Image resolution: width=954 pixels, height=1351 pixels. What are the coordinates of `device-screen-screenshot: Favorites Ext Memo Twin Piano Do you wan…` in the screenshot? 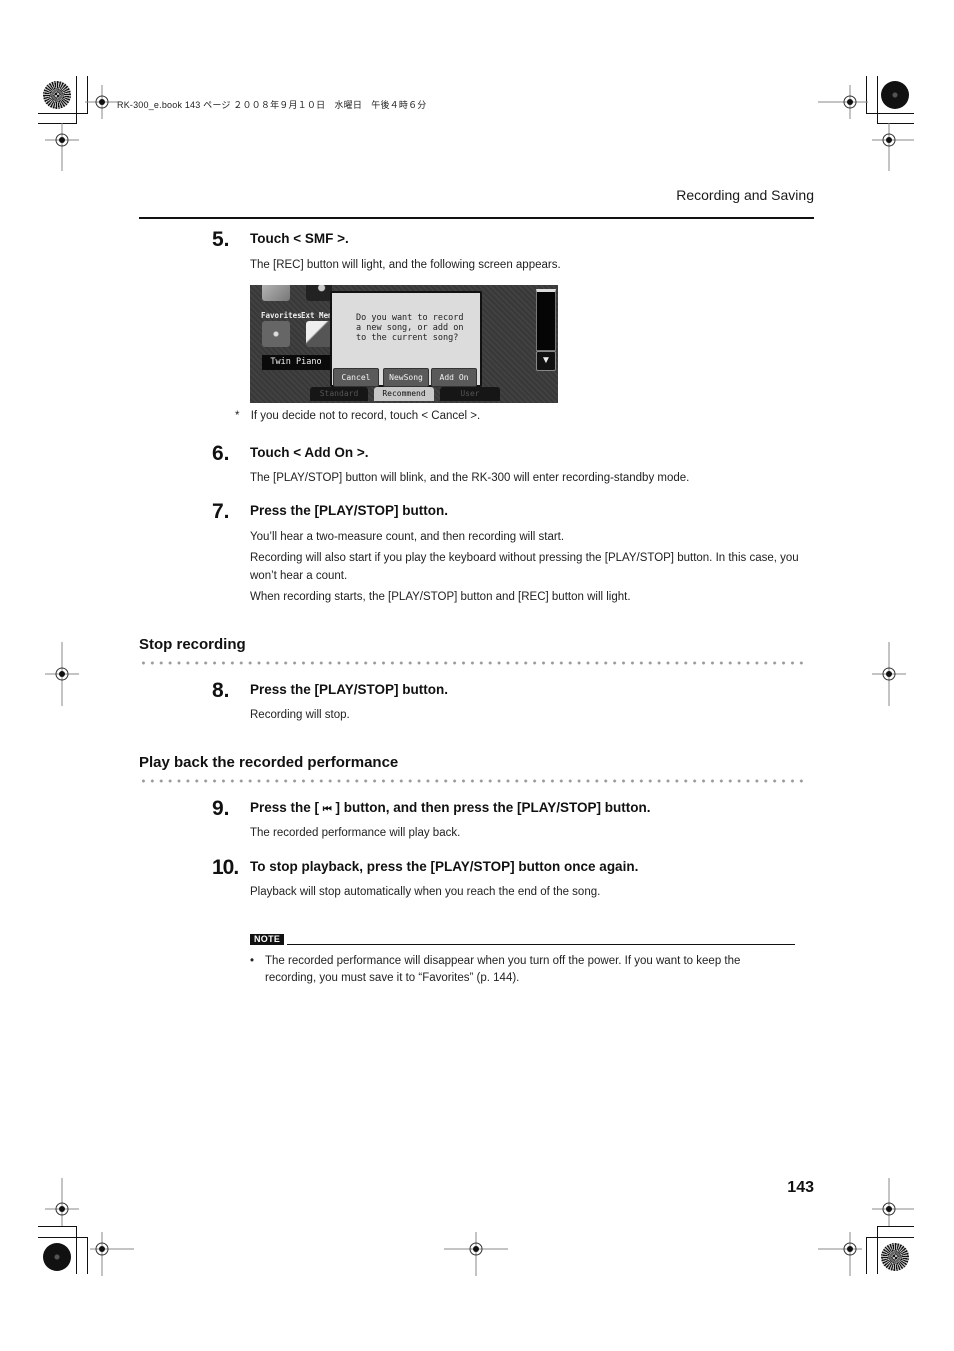 It's located at (404, 344).